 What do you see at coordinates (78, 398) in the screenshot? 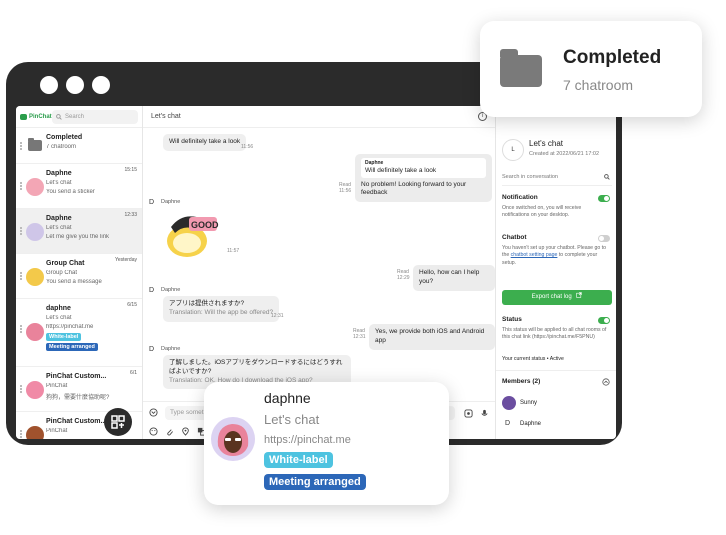
I see `room-last-message: 狗狗，需要什麼協助呢?` at bounding box center [78, 398].